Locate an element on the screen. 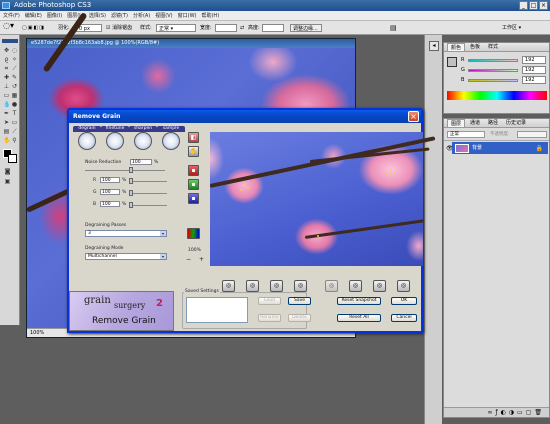 The height and width of the screenshot is (424, 550). save-settings-button: Save is located at coordinates (299, 301).